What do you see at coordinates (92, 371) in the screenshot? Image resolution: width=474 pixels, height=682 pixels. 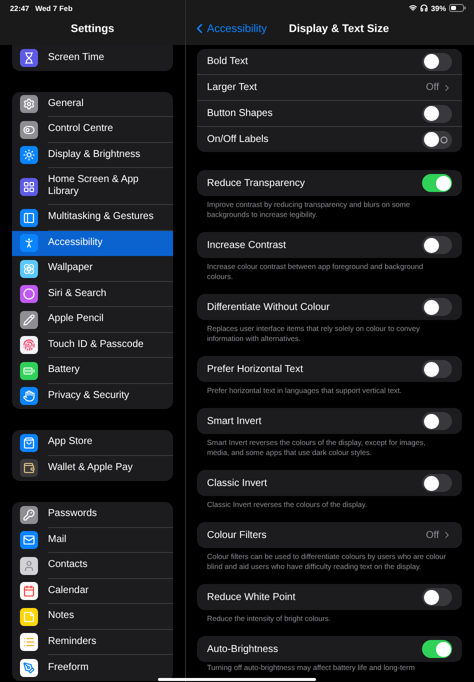 I see `sidebar-item: Battery` at bounding box center [92, 371].